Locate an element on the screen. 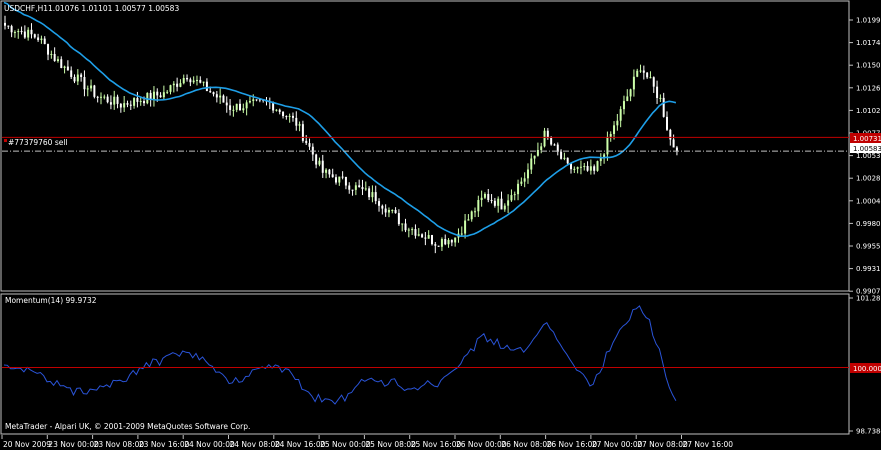  price-axis-label: 1.00285 is located at coordinates (868, 179).